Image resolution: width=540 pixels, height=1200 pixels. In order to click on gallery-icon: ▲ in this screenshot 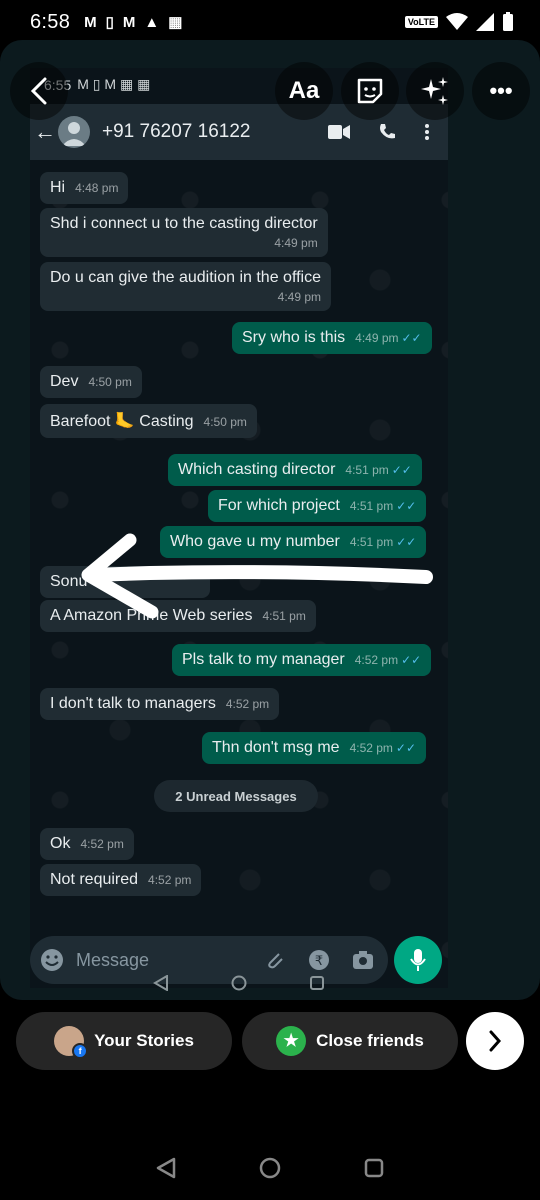, I will do `click(152, 22)`.